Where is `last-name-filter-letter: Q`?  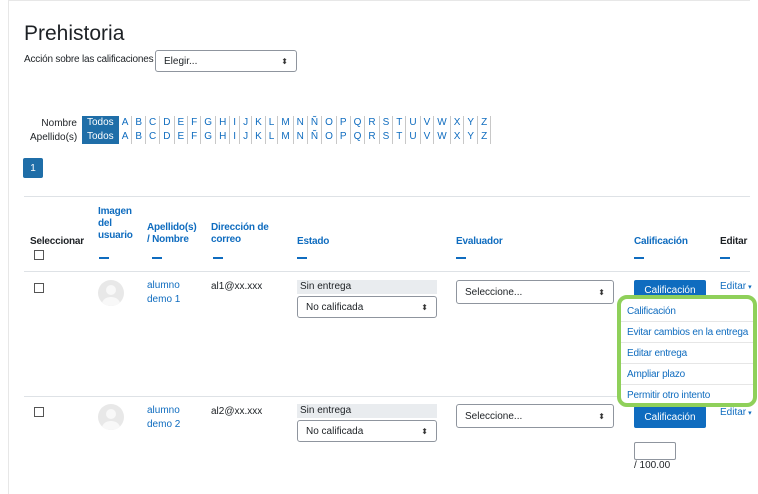
last-name-filter-letter: Q is located at coordinates (358, 137).